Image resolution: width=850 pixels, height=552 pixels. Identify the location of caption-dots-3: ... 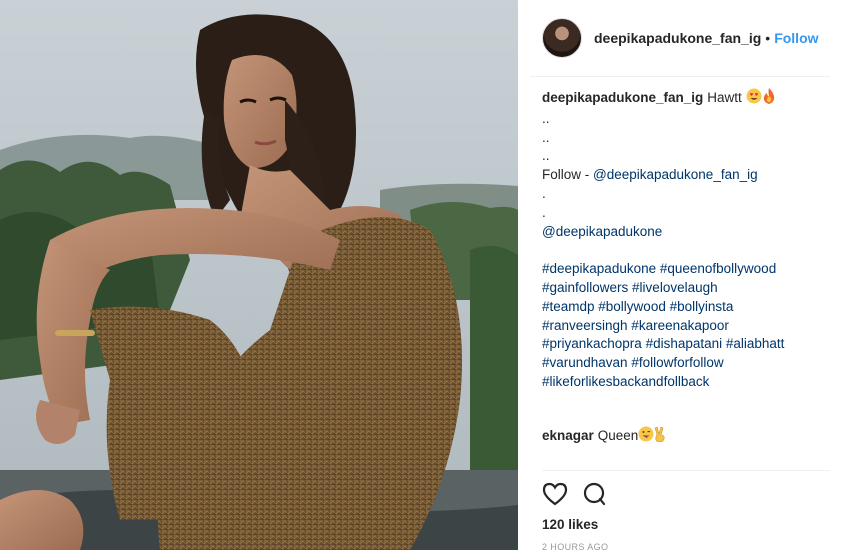
(546, 156).